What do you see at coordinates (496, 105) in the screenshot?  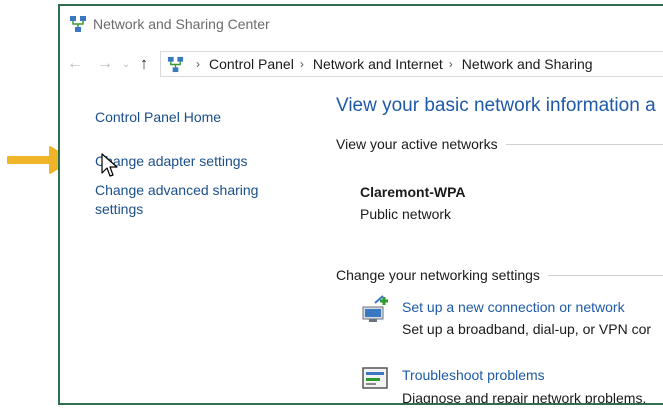 I see `page-title: View your basic network information a` at bounding box center [496, 105].